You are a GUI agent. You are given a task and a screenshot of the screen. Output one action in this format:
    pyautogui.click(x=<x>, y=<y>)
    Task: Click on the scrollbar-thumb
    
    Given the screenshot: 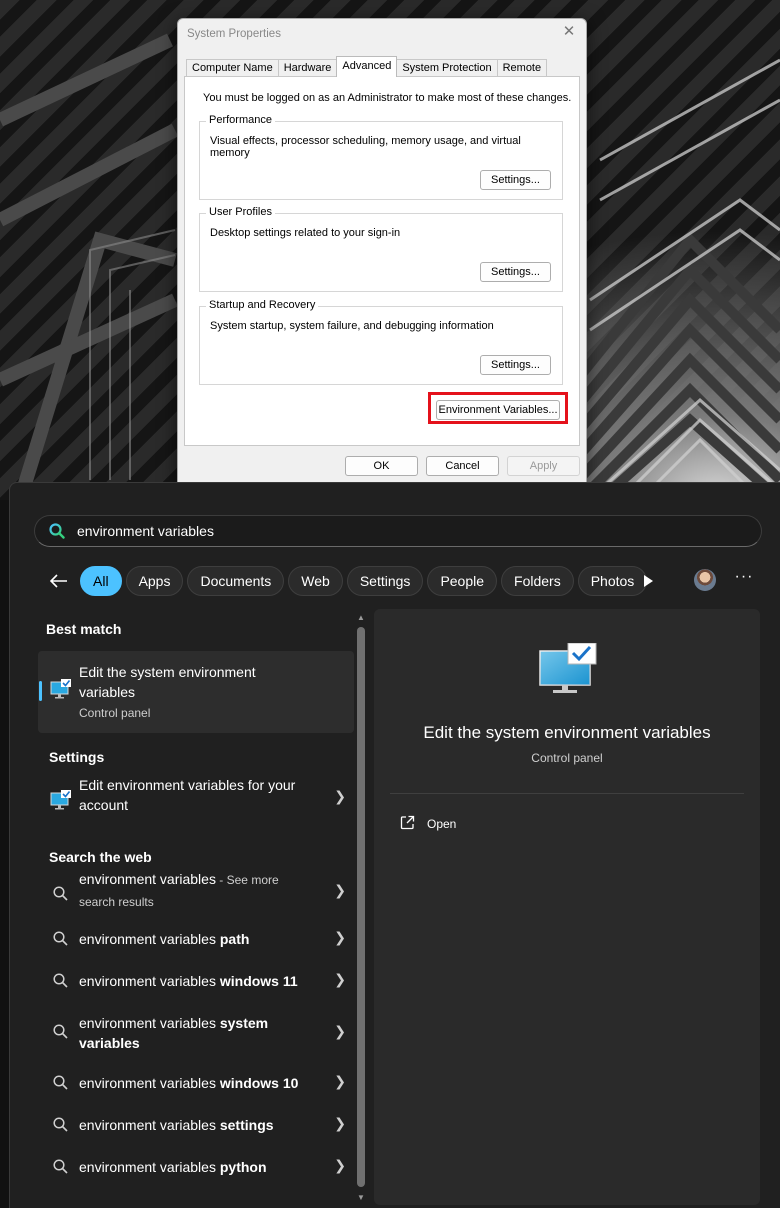 What is the action you would take?
    pyautogui.click(x=361, y=907)
    